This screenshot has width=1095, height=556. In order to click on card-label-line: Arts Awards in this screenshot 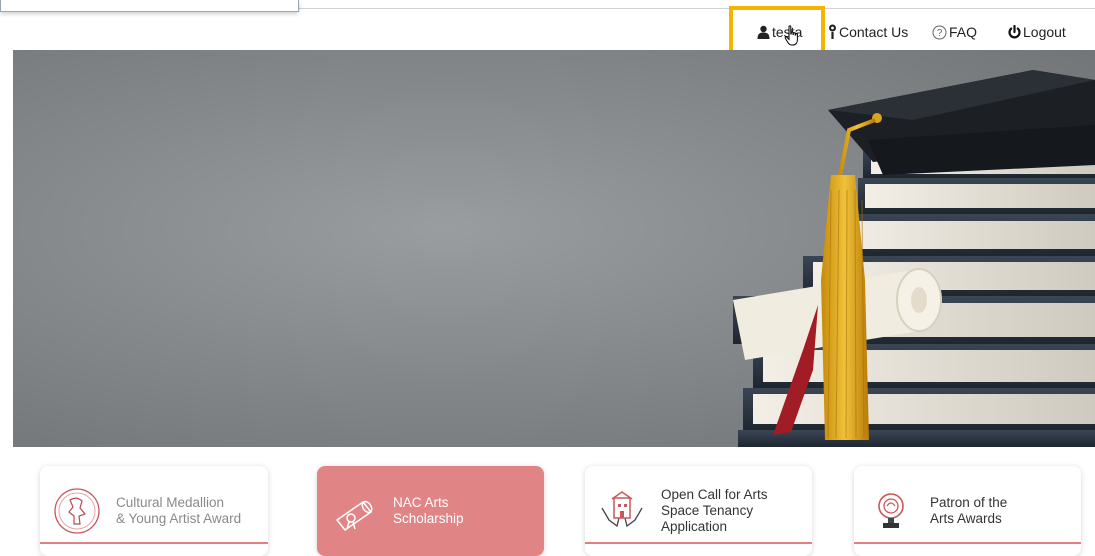, I will do `click(966, 518)`.